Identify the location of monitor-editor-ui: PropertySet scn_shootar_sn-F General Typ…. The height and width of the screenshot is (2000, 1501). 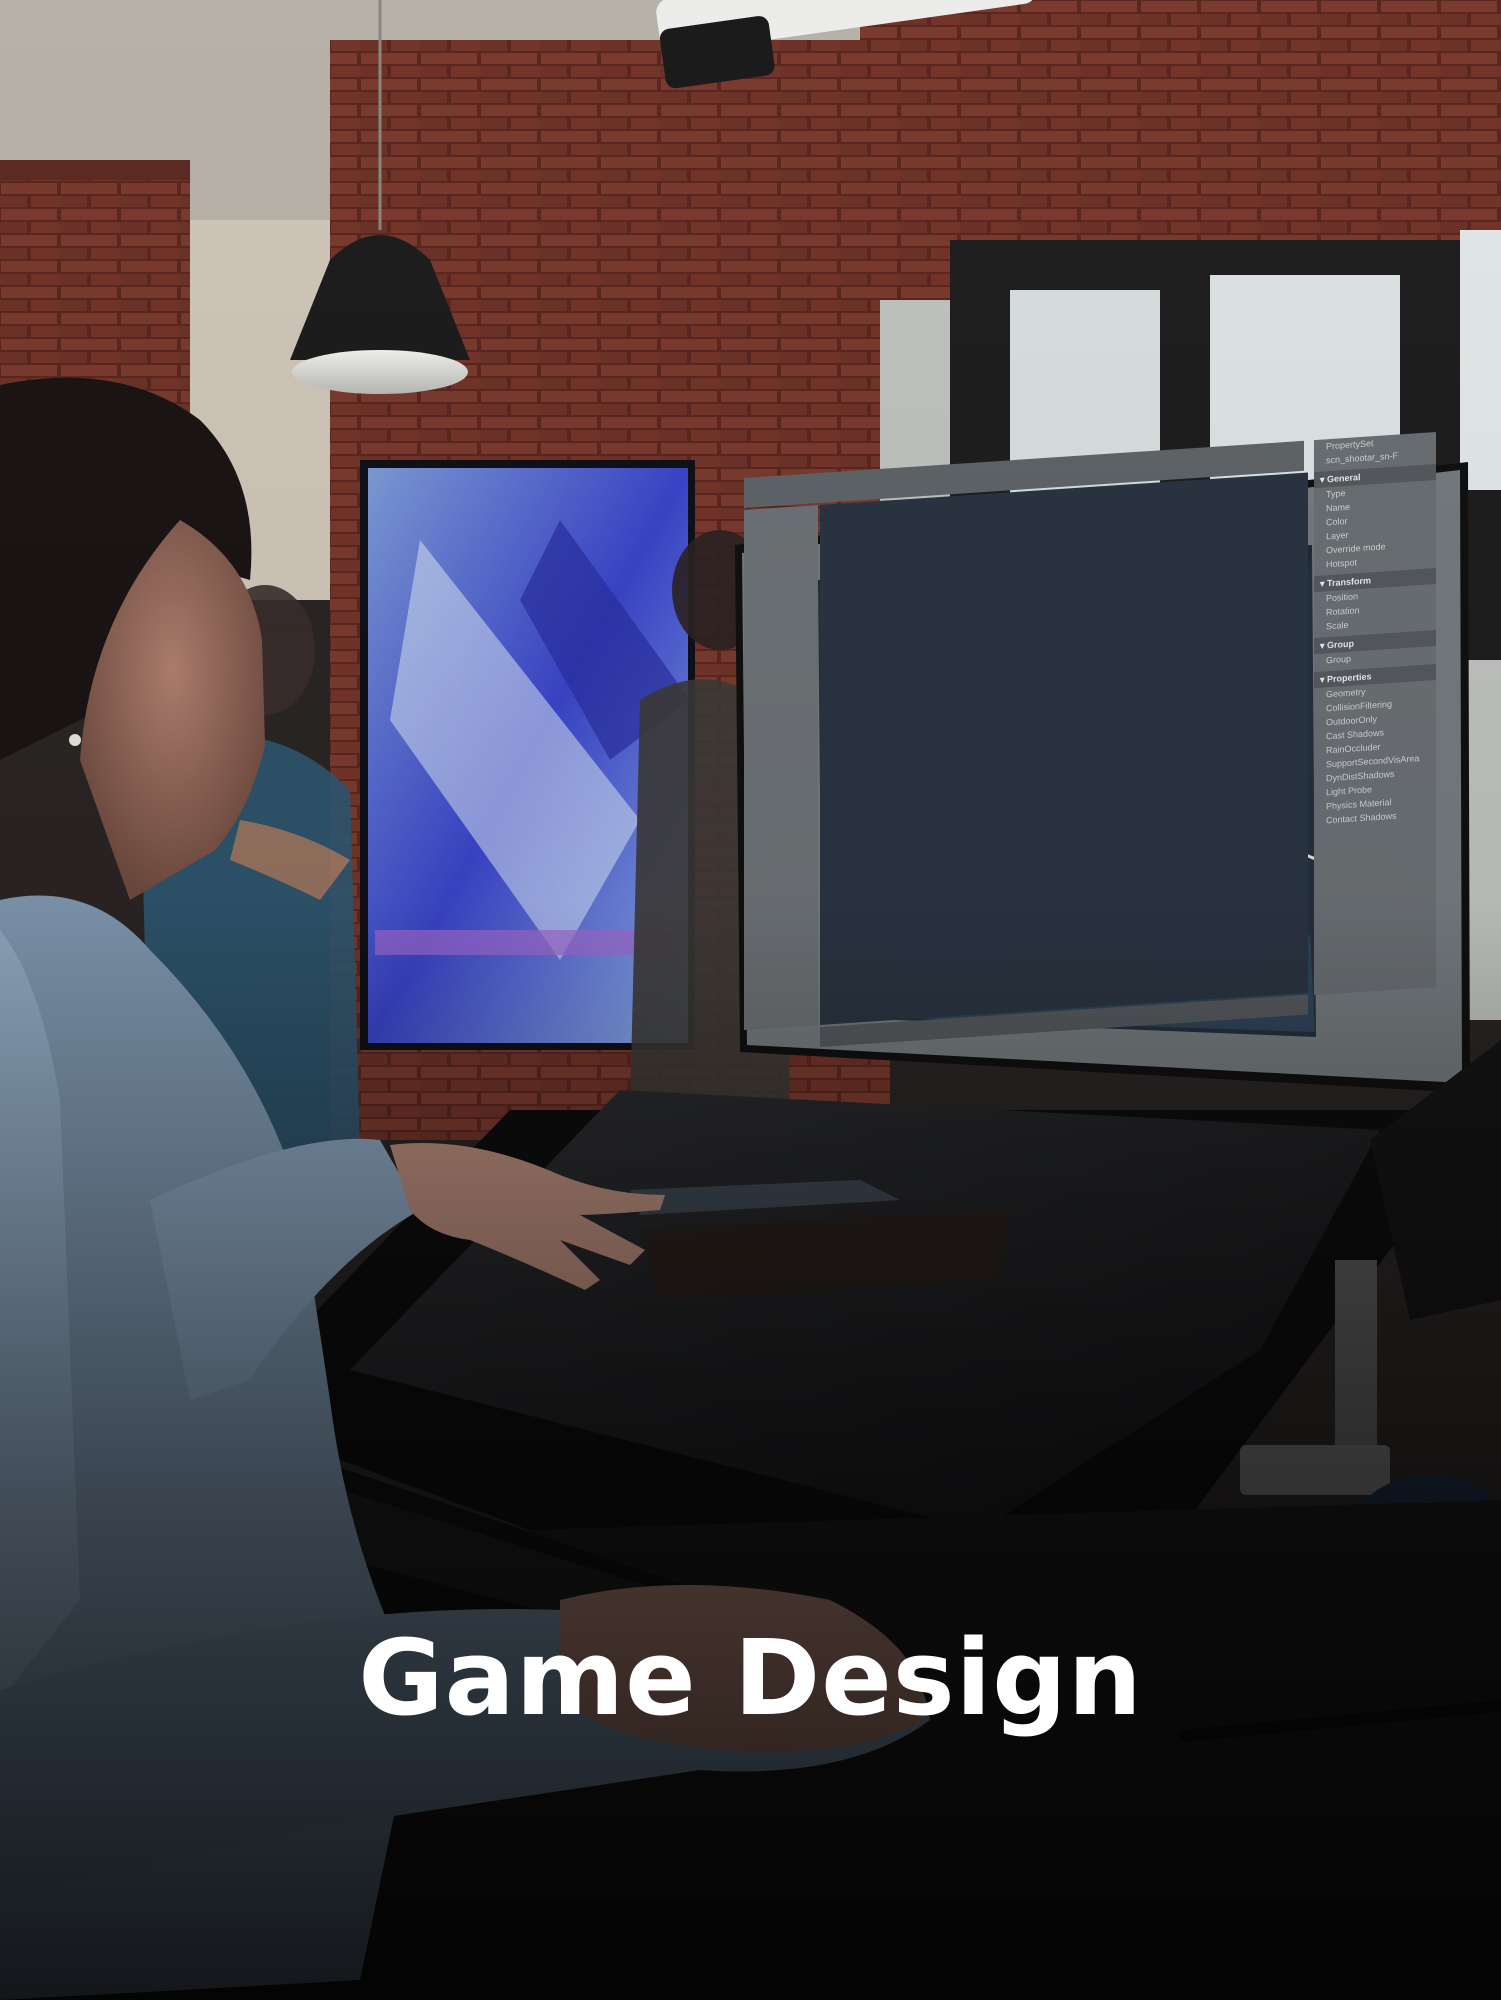
(1094, 742).